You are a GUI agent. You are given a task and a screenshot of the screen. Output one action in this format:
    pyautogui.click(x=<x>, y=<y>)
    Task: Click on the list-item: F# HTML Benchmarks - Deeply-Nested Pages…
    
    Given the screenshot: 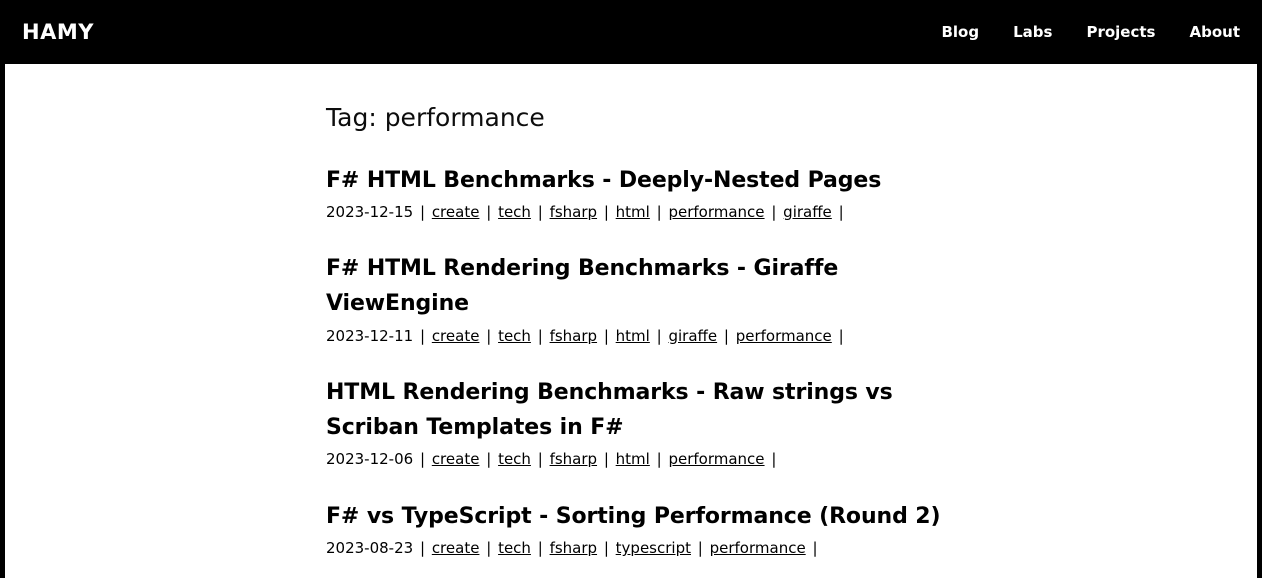 What is the action you would take?
    pyautogui.click(x=636, y=179)
    